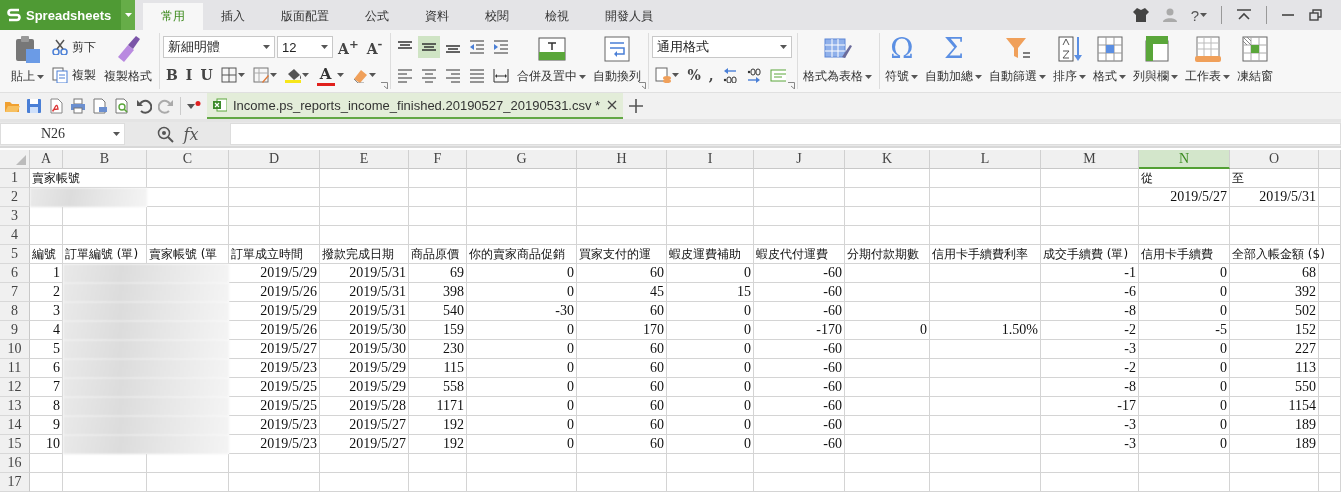 Image resolution: width=1341 pixels, height=498 pixels. I want to click on row-header: 1, so click(15, 178).